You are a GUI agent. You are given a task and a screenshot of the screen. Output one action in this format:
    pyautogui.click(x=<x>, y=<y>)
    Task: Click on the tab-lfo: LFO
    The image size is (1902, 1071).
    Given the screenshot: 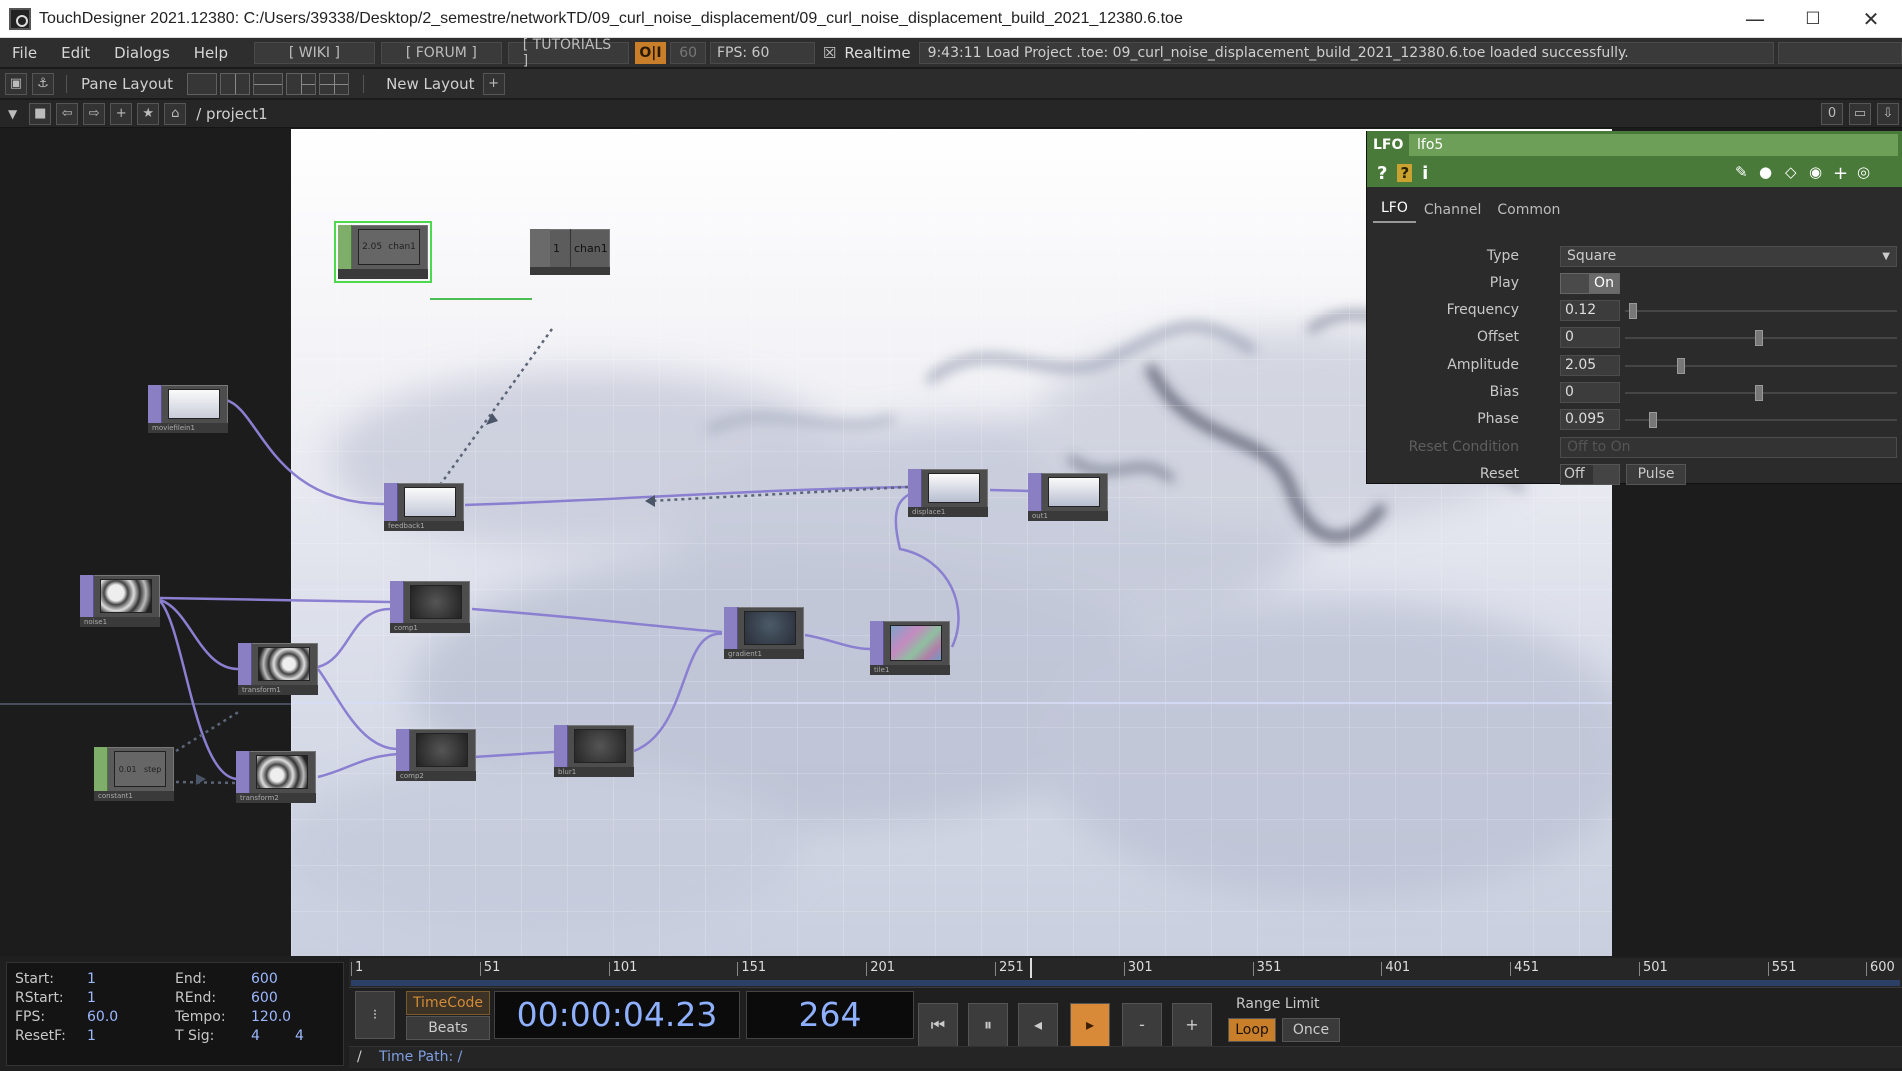 What is the action you would take?
    pyautogui.click(x=1394, y=211)
    